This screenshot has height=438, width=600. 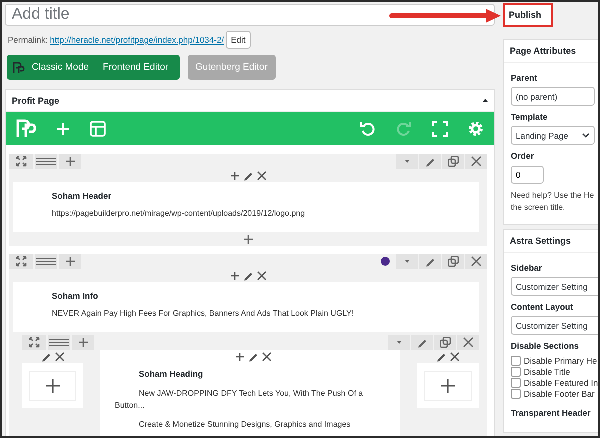 I want to click on element-title: Soham Heading, so click(x=171, y=374).